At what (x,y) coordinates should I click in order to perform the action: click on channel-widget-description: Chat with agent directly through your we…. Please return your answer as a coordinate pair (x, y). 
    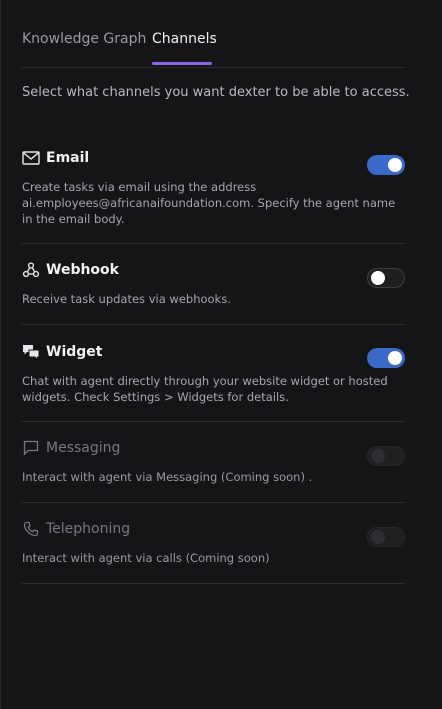
    Looking at the image, I should click on (205, 389).